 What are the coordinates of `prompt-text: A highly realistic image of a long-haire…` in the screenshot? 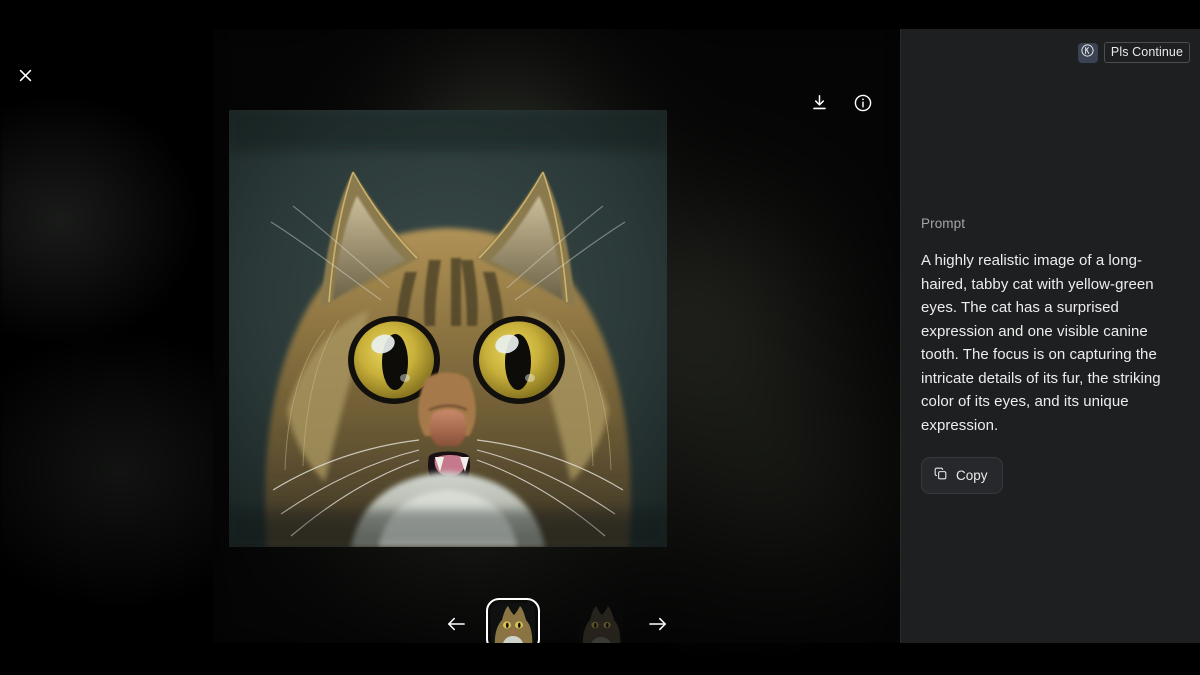 It's located at (1041, 343).